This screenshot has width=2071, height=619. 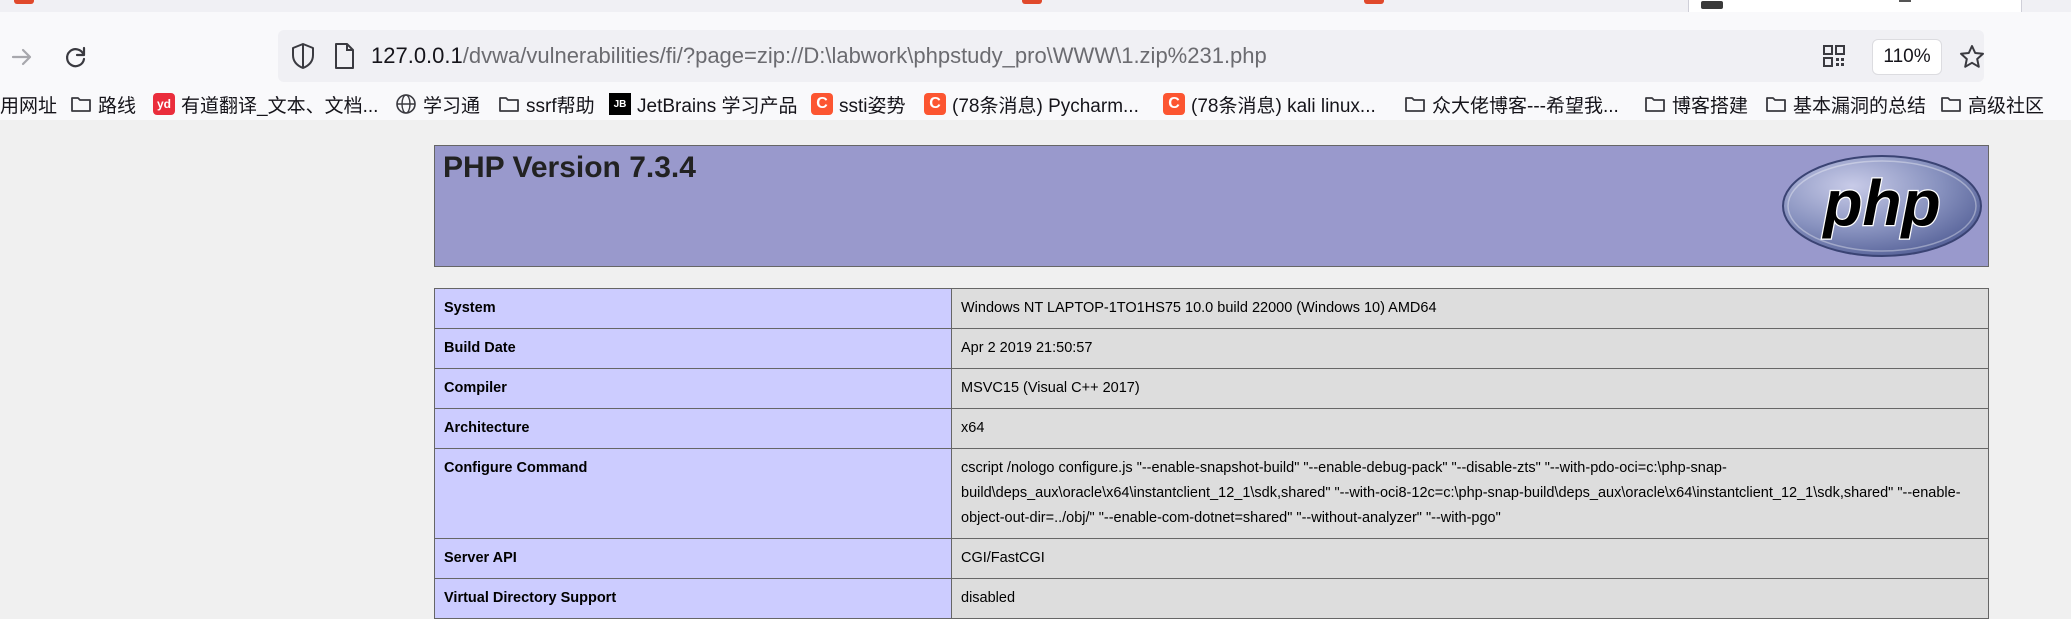 I want to click on info-key: Virtual Directory Support, so click(x=693, y=598).